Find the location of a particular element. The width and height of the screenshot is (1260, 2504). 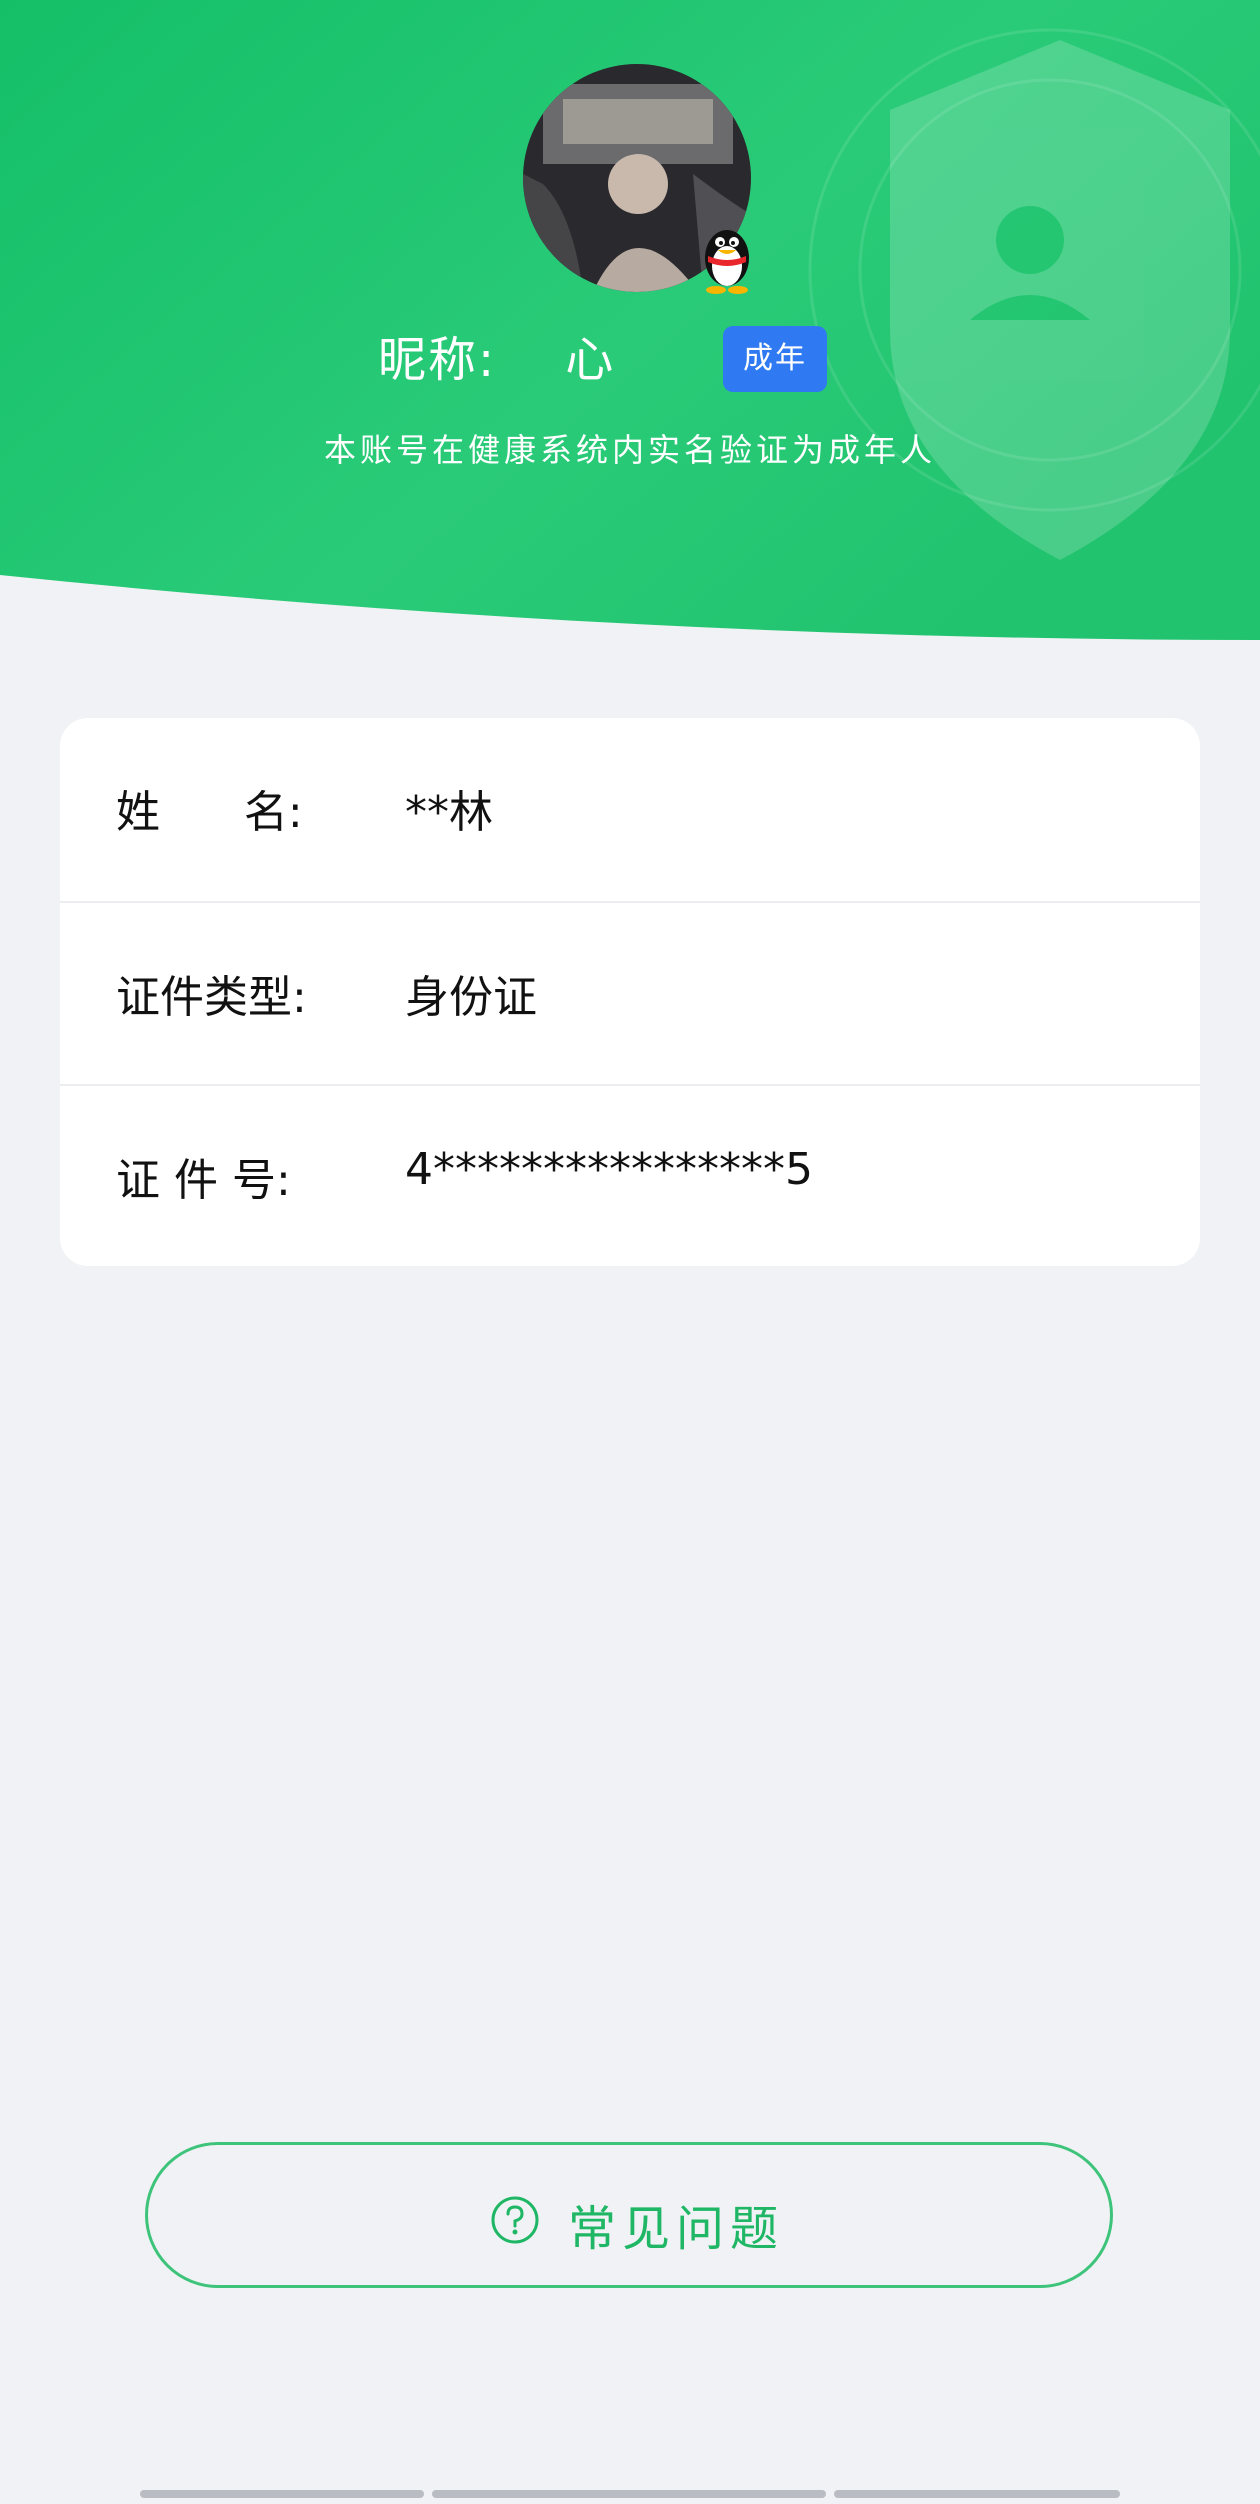

scroll-indicator-left is located at coordinates (282, 2494).